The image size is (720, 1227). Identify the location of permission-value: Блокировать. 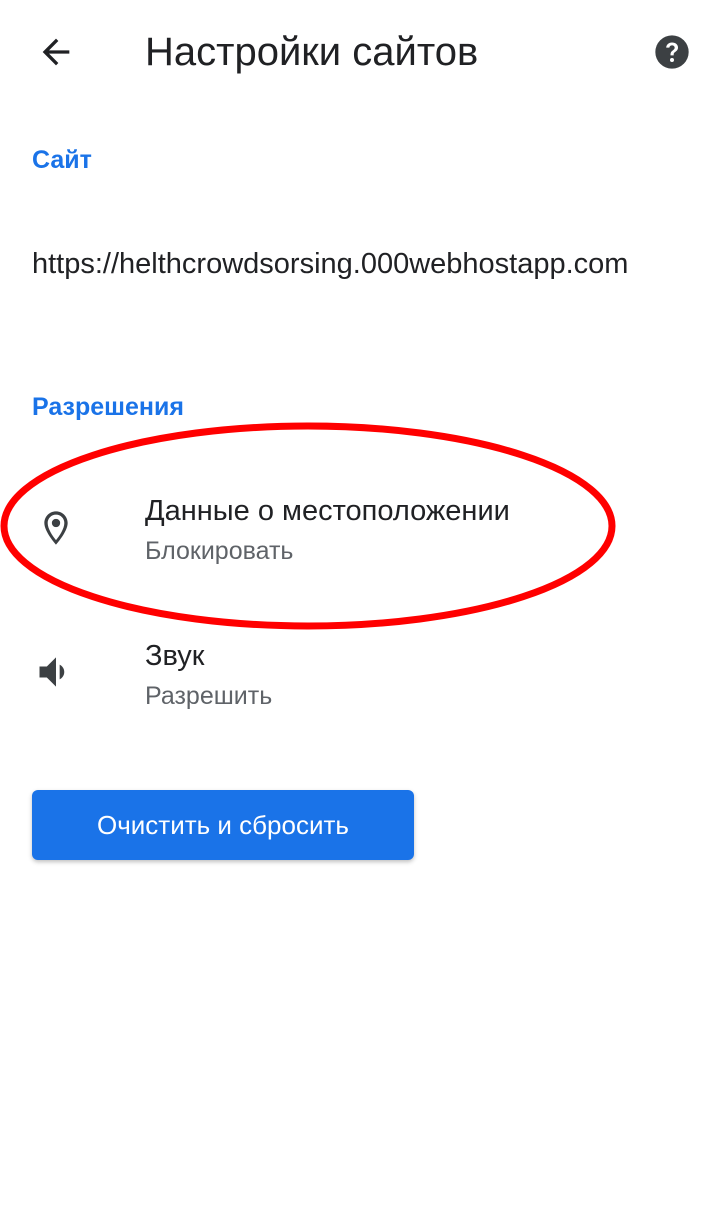
(219, 551).